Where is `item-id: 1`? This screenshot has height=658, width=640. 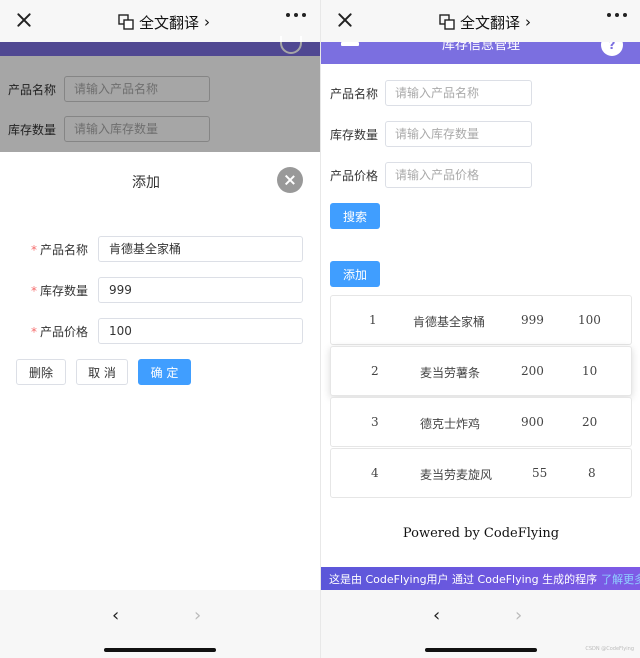 item-id: 1 is located at coordinates (373, 320).